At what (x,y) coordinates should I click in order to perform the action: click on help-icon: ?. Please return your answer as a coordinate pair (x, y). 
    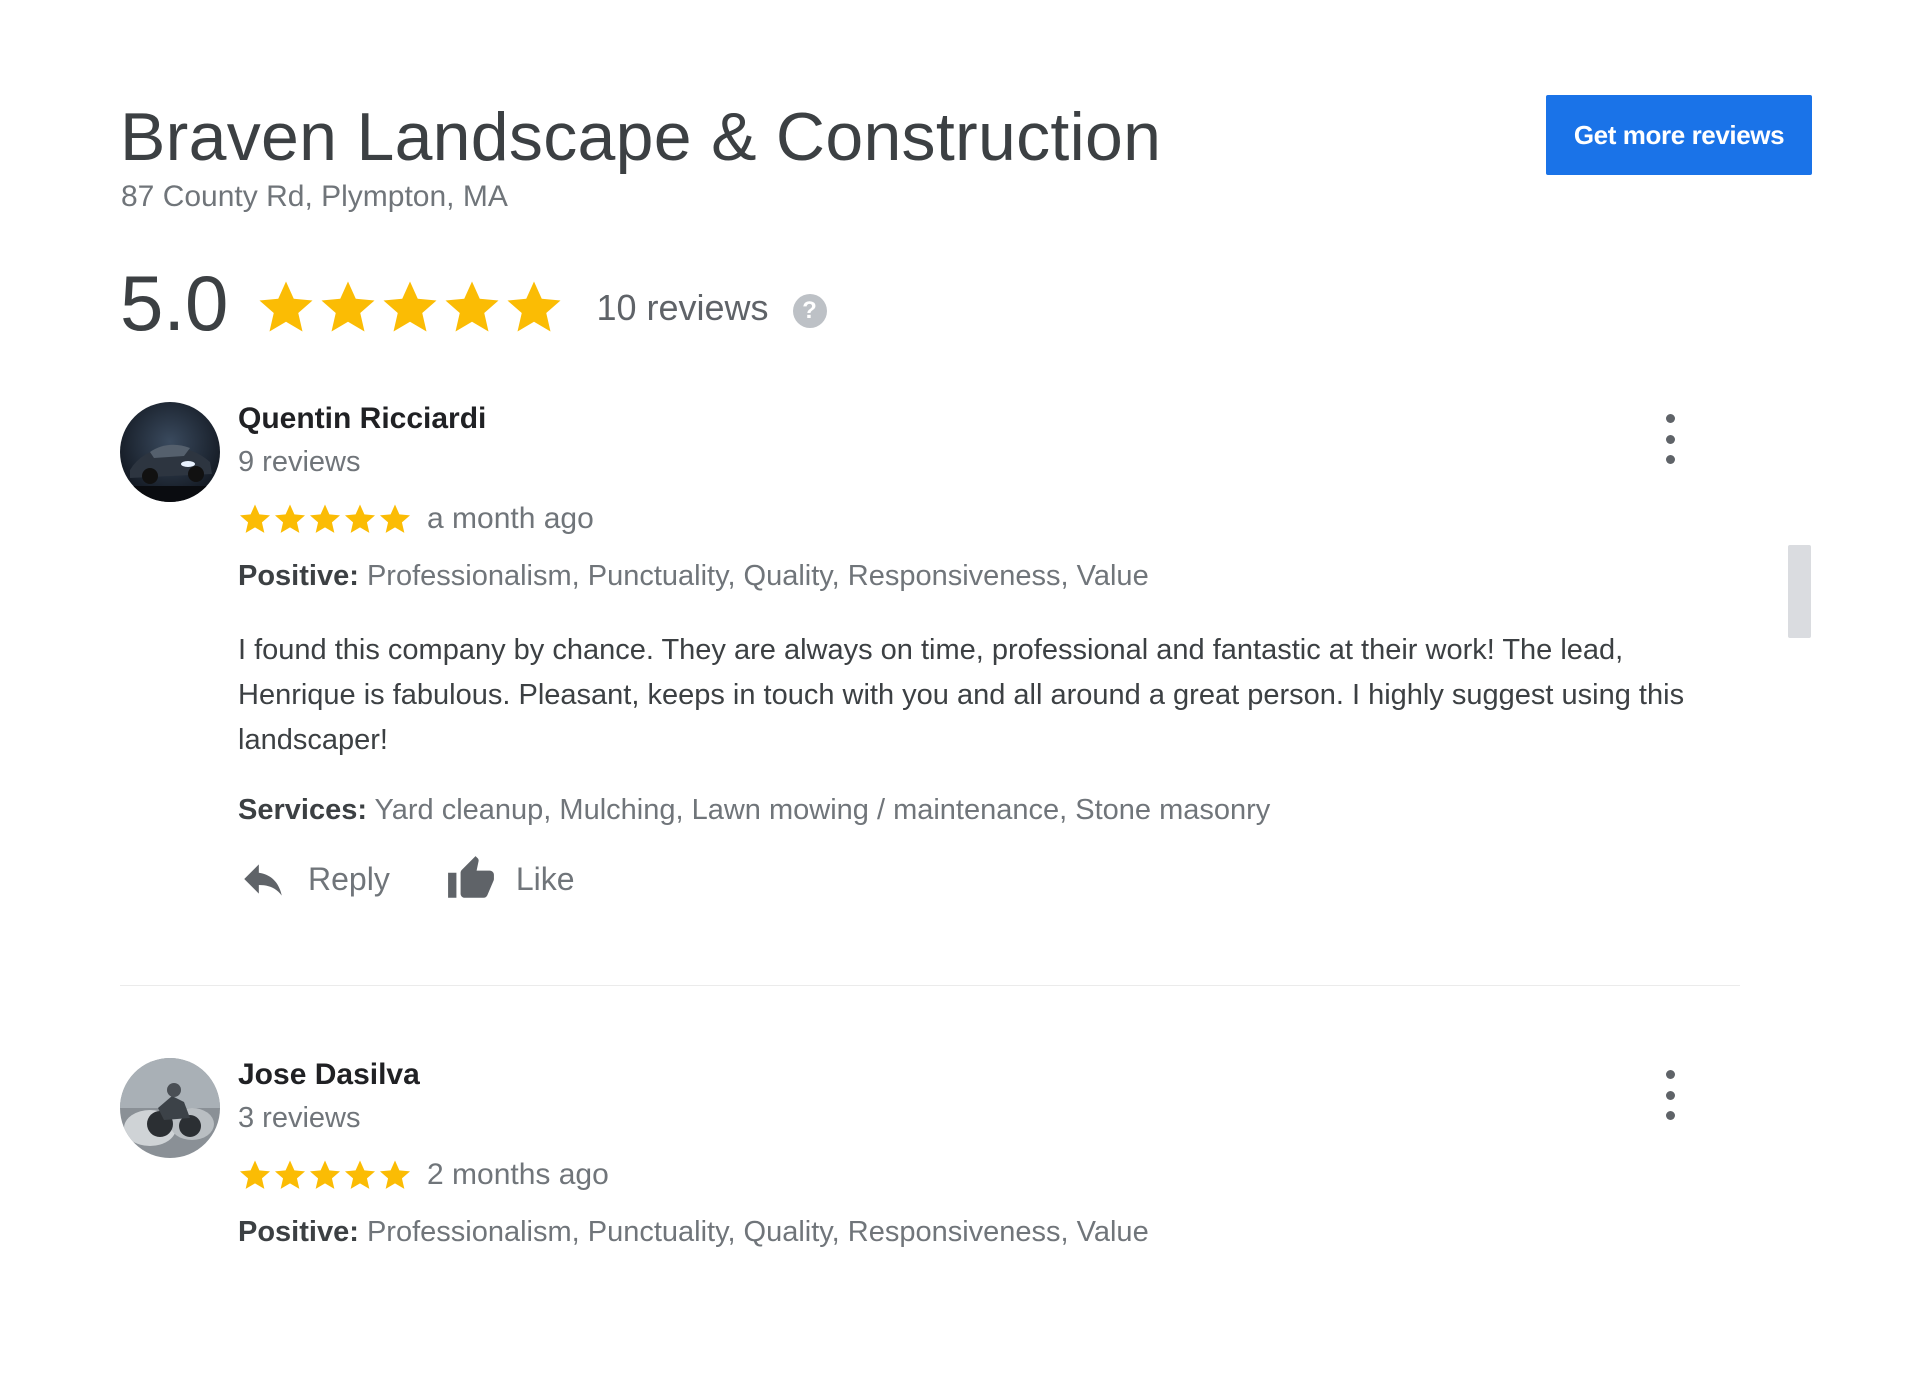
    Looking at the image, I should click on (809, 311).